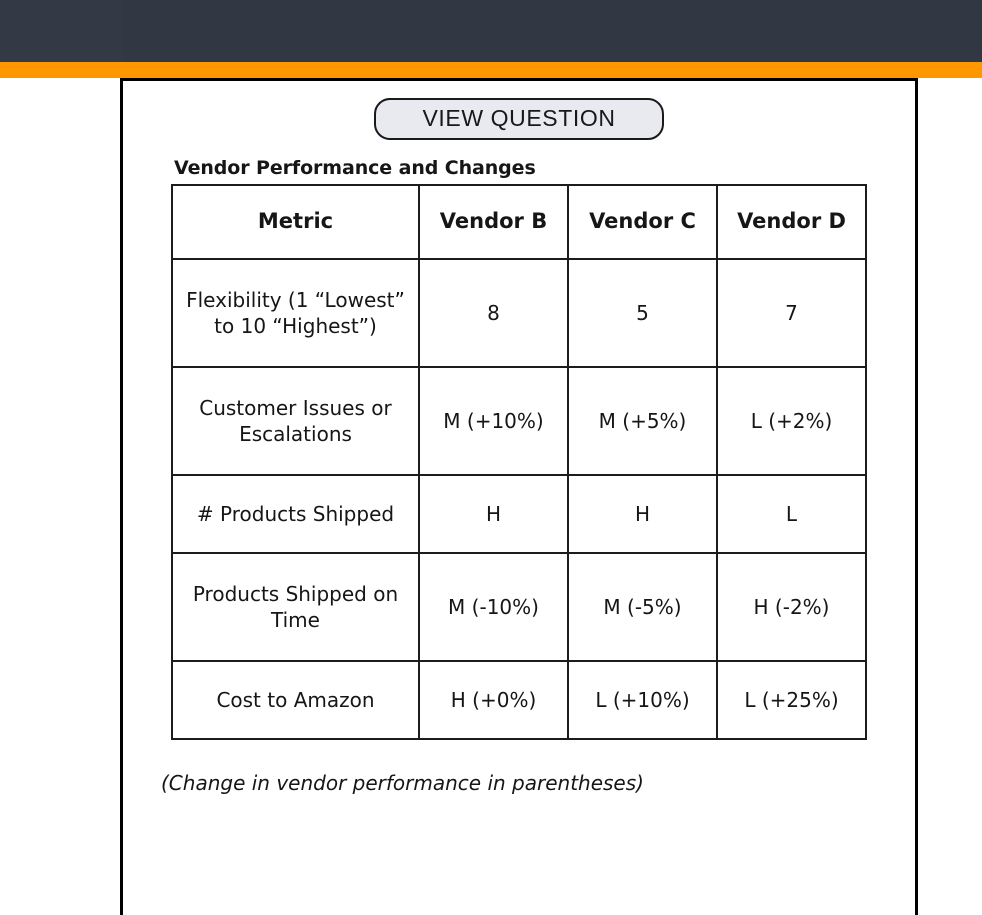 This screenshot has width=982, height=915. I want to click on cell-change: (-5%), so click(654, 607).